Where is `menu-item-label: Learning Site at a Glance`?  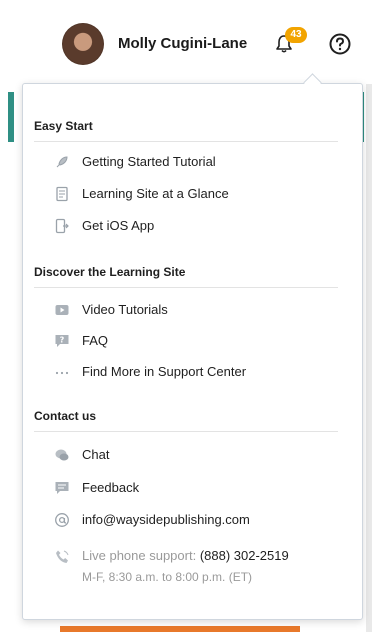
menu-item-label: Learning Site at a Glance is located at coordinates (155, 193).